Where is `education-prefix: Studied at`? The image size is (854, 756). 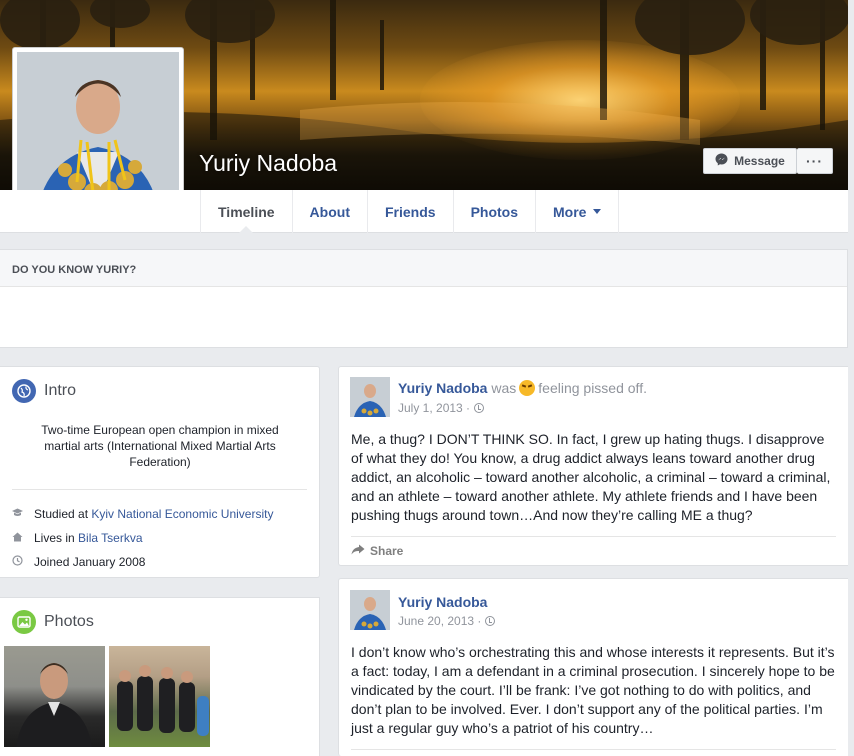
education-prefix: Studied at is located at coordinates (61, 514).